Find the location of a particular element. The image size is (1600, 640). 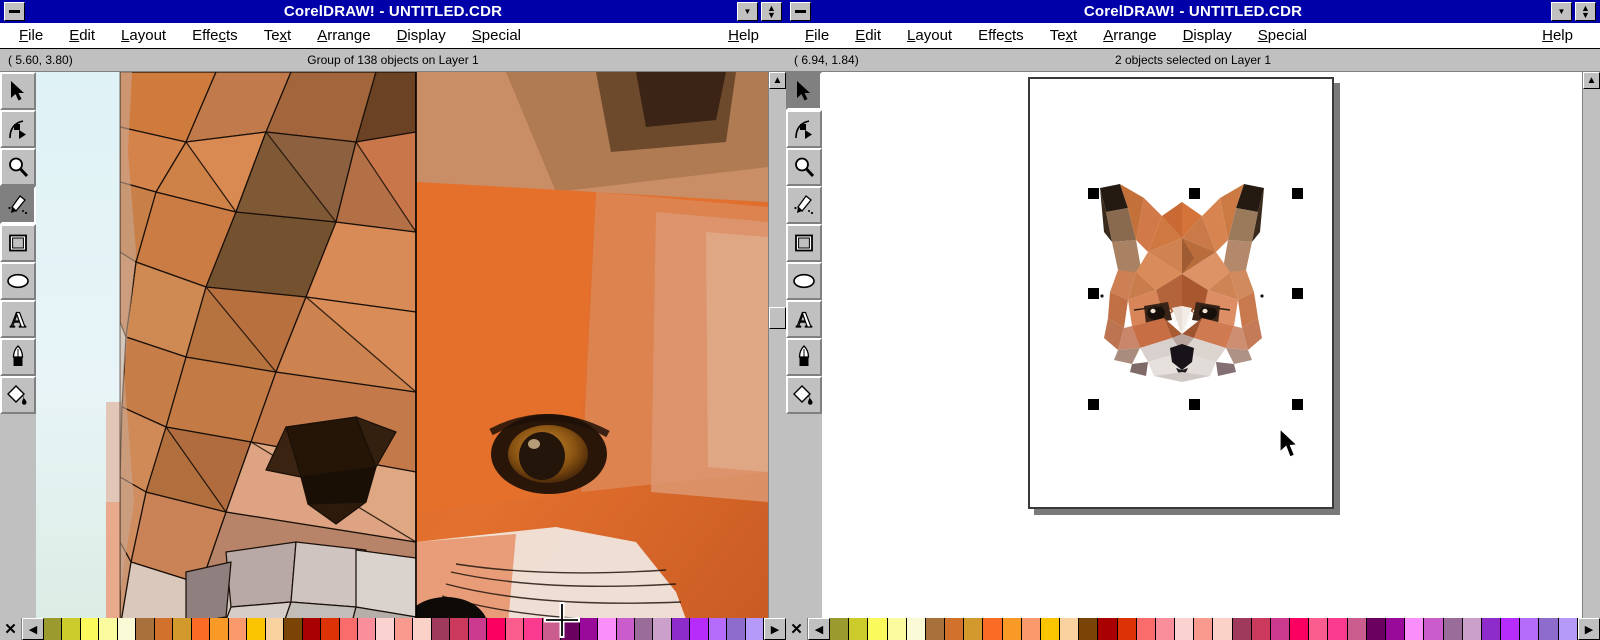

palette-next-button-right: ▶ is located at coordinates (1589, 629).